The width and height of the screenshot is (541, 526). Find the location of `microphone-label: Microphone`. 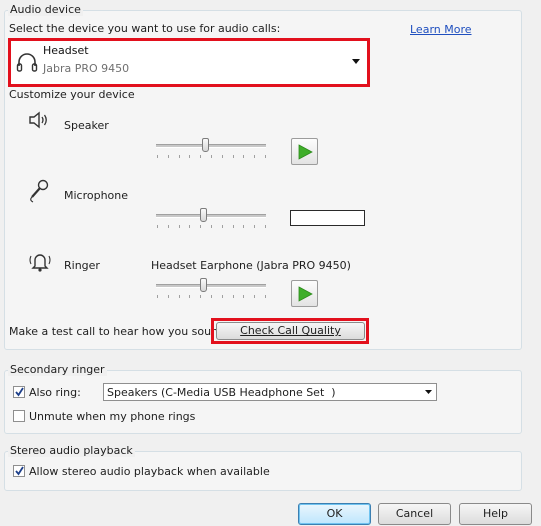

microphone-label: Microphone is located at coordinates (96, 195).